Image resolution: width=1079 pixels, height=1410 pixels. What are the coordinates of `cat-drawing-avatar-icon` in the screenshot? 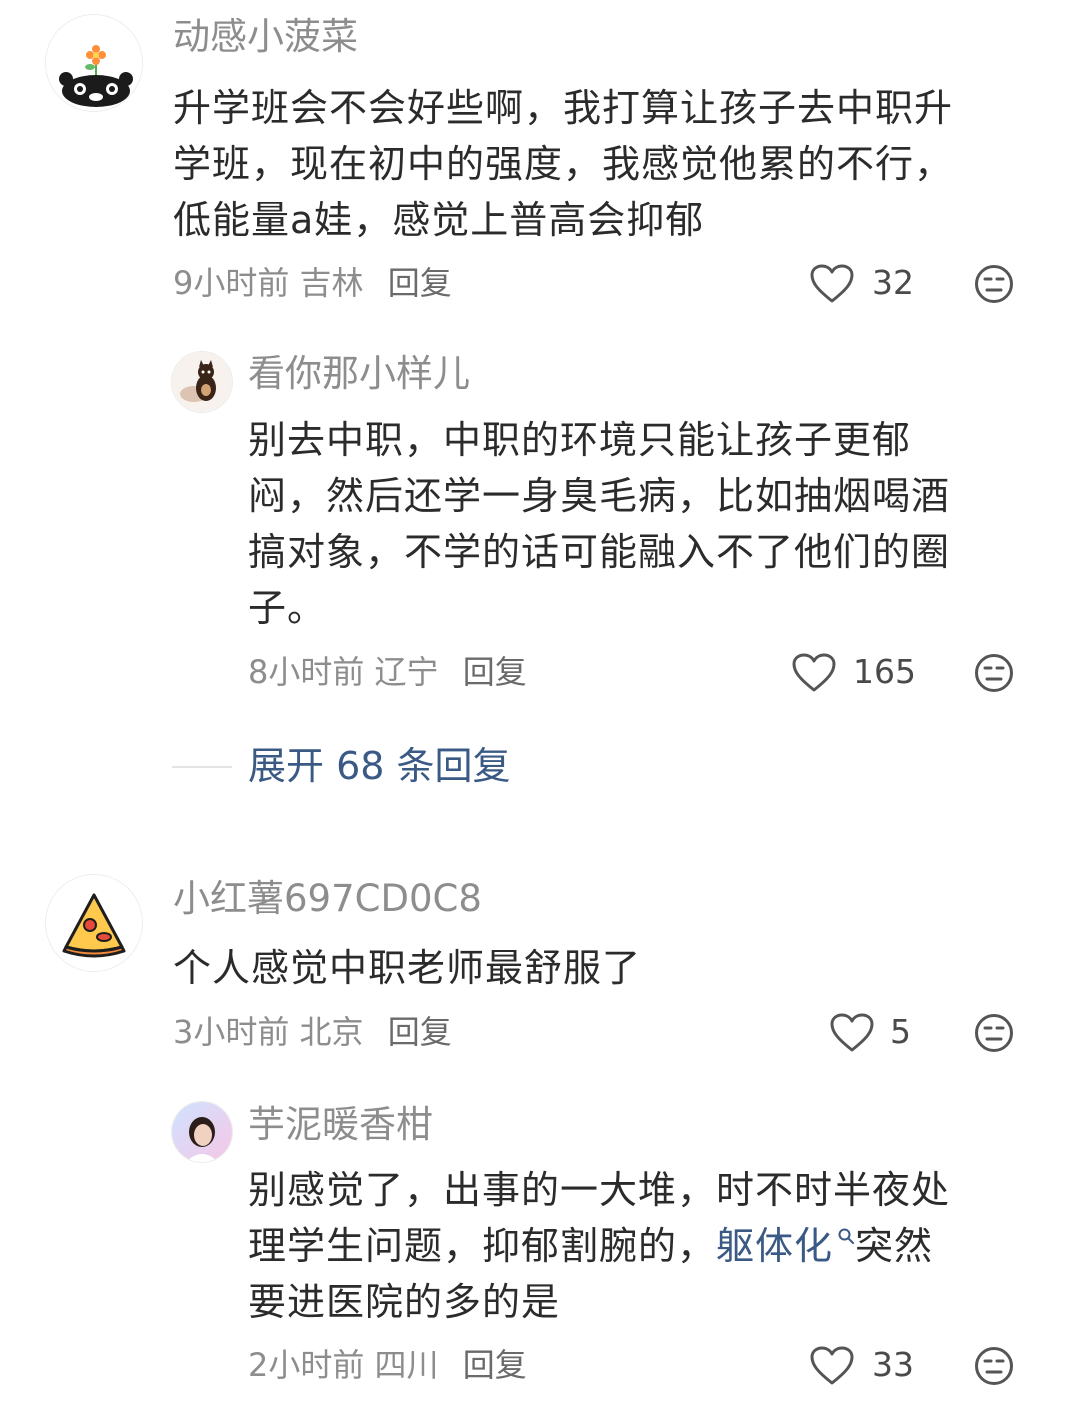 It's located at (202, 382).